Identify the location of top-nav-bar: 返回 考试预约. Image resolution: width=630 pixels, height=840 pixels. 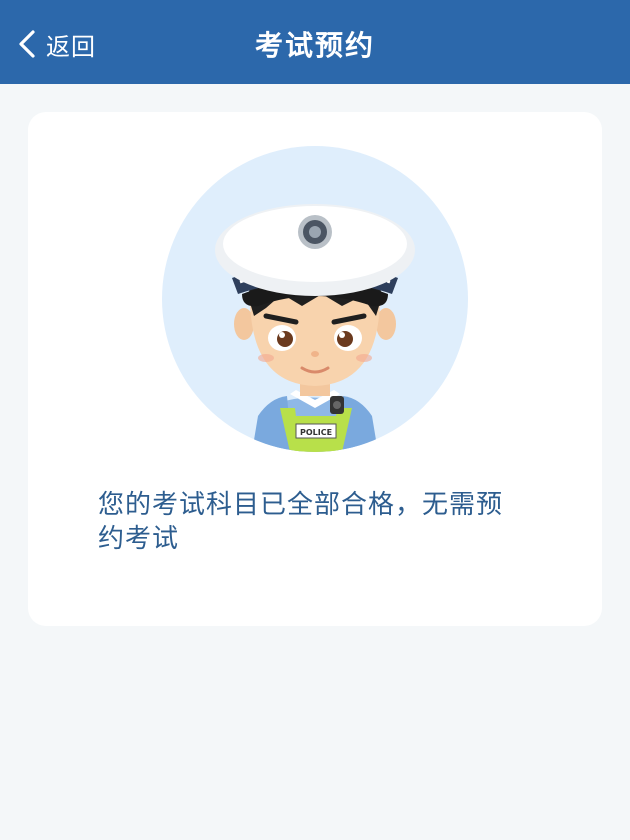
(315, 42).